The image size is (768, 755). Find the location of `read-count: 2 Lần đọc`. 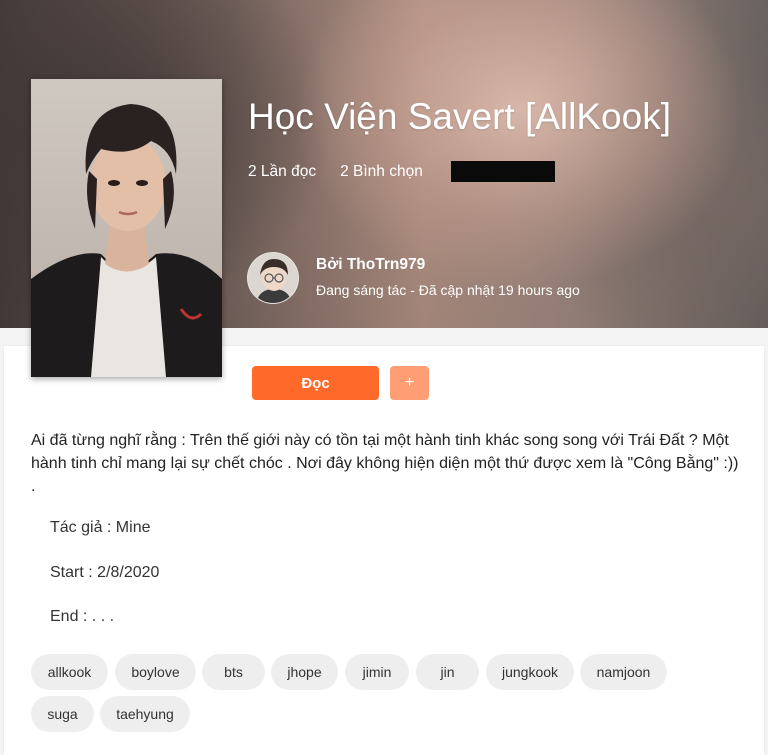

read-count: 2 Lần đọc is located at coordinates (282, 171).